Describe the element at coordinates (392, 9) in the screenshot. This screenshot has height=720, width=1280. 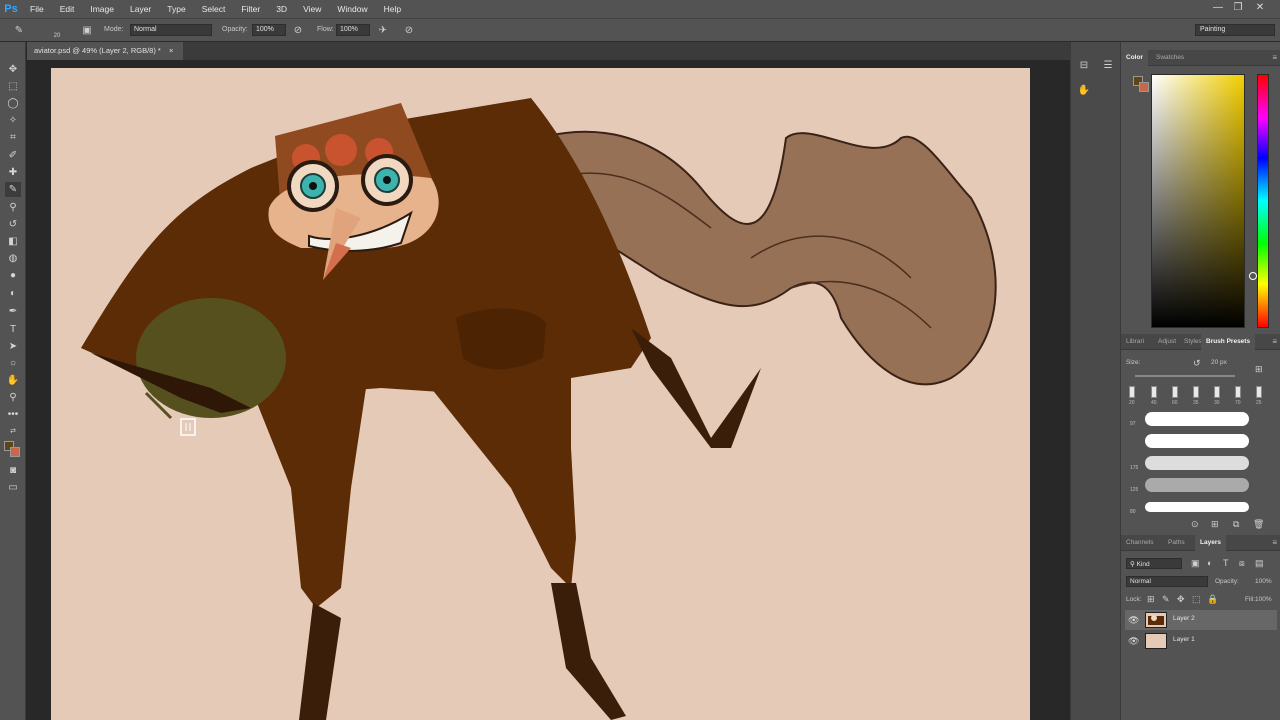
I see `menu-help: Help` at that location.